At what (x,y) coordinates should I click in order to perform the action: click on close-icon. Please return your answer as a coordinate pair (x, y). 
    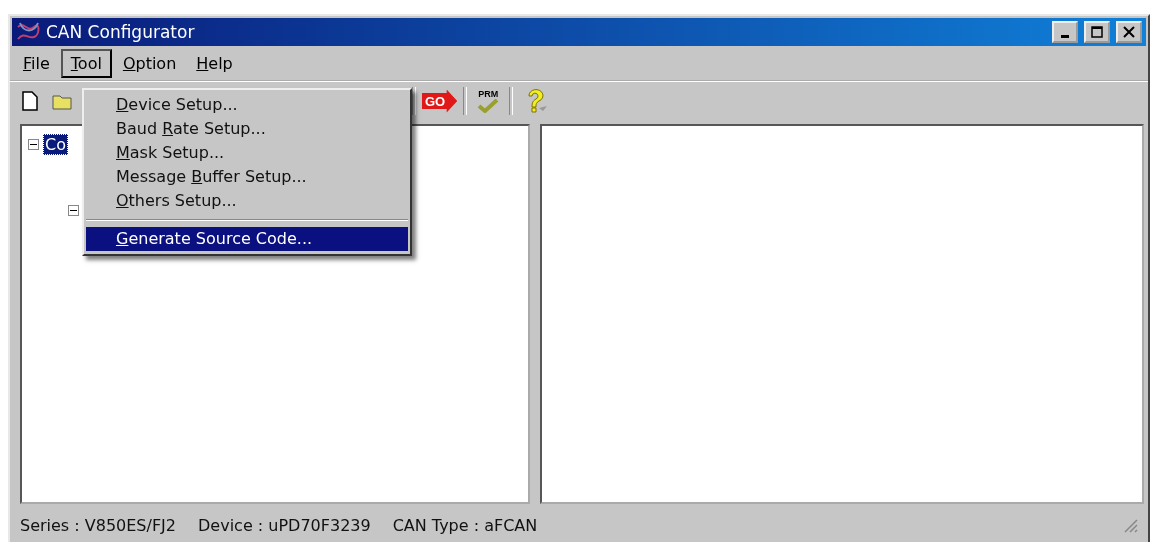
    Looking at the image, I should click on (1129, 32).